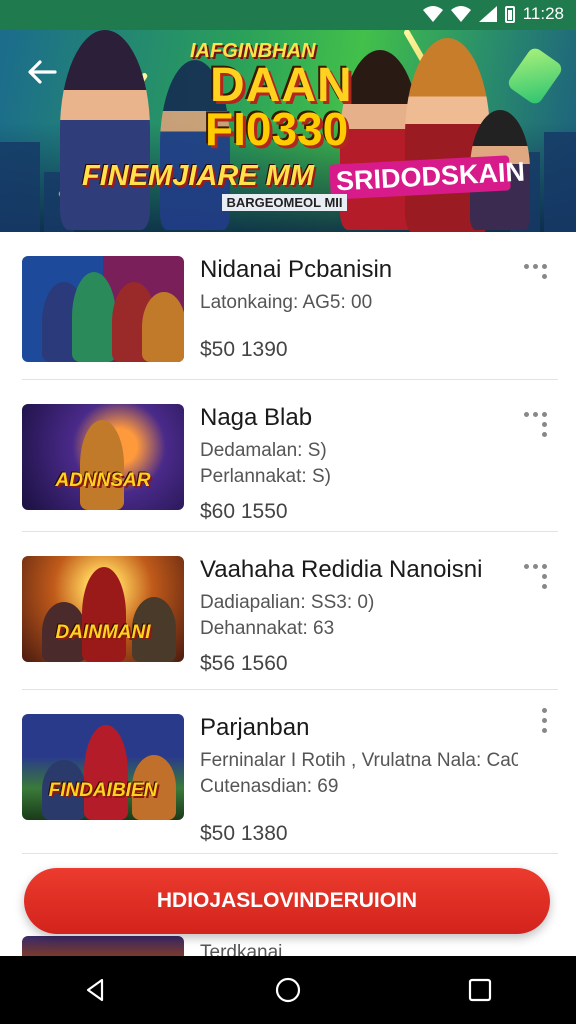 Image resolution: width=576 pixels, height=1024 pixels. I want to click on system-navigation-bar, so click(288, 990).